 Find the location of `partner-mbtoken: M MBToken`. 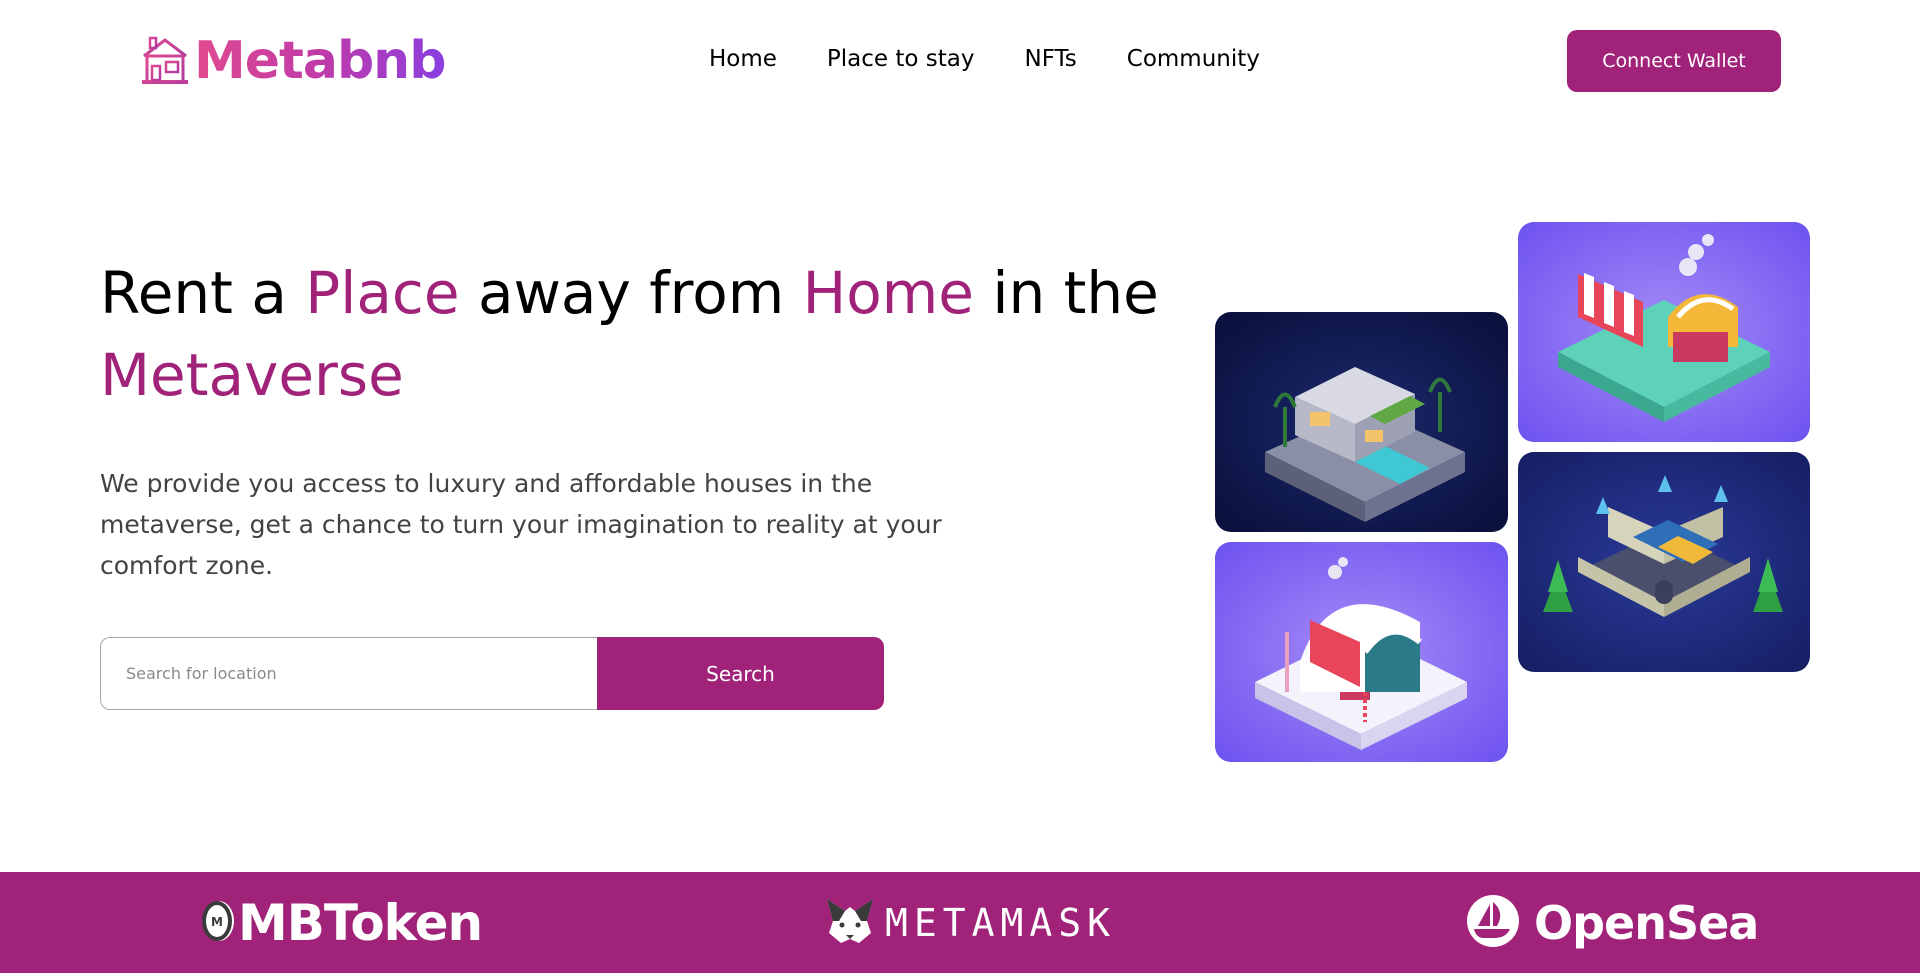

partner-mbtoken: M MBToken is located at coordinates (340, 922).